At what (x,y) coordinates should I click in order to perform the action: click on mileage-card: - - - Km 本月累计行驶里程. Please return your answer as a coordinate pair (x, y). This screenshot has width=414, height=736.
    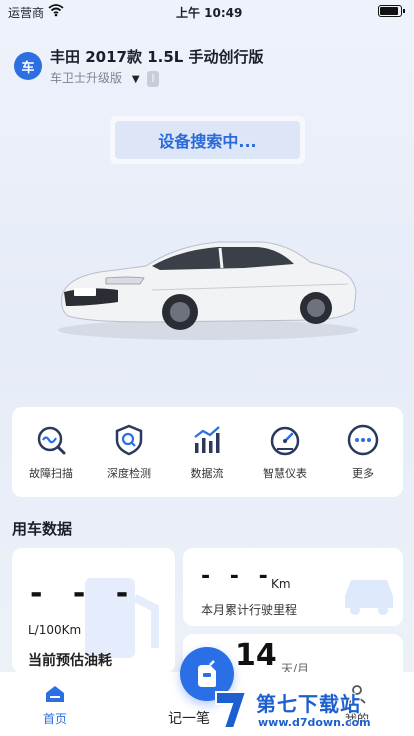
    Looking at the image, I should click on (293, 587).